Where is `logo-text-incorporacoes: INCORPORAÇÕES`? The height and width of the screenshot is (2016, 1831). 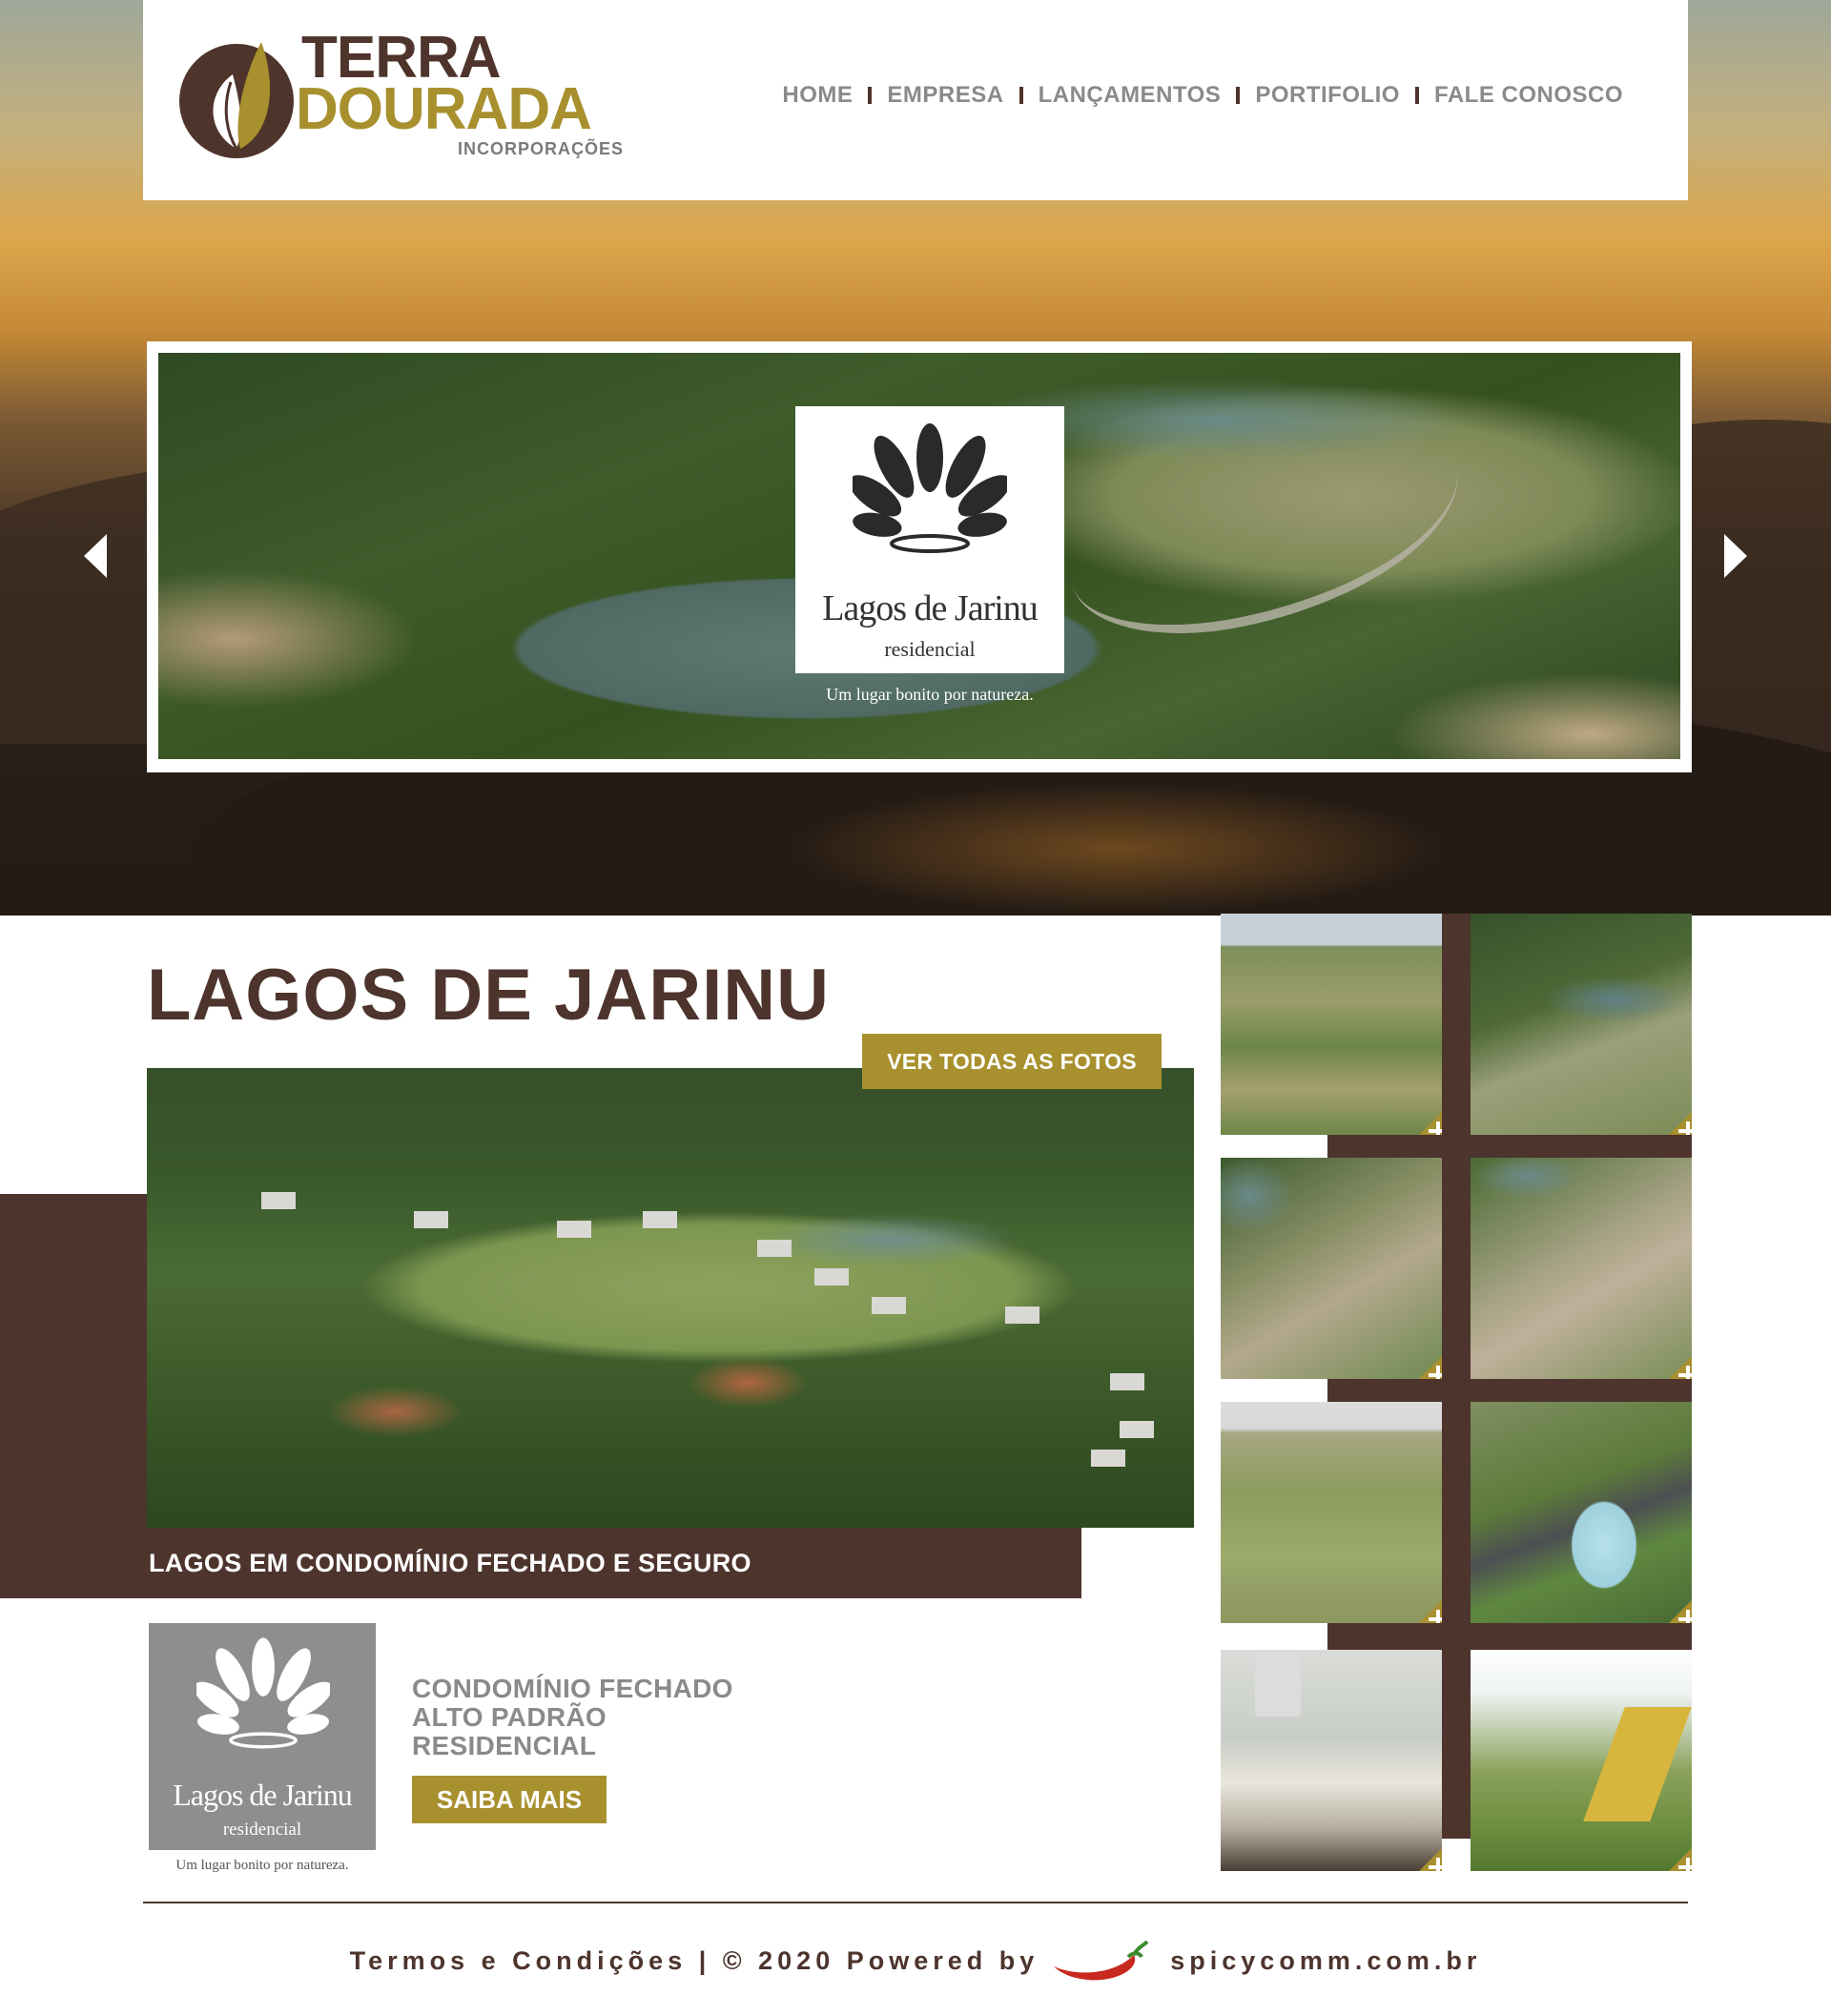
logo-text-incorporacoes: INCORPORAÇÕES is located at coordinates (542, 148).